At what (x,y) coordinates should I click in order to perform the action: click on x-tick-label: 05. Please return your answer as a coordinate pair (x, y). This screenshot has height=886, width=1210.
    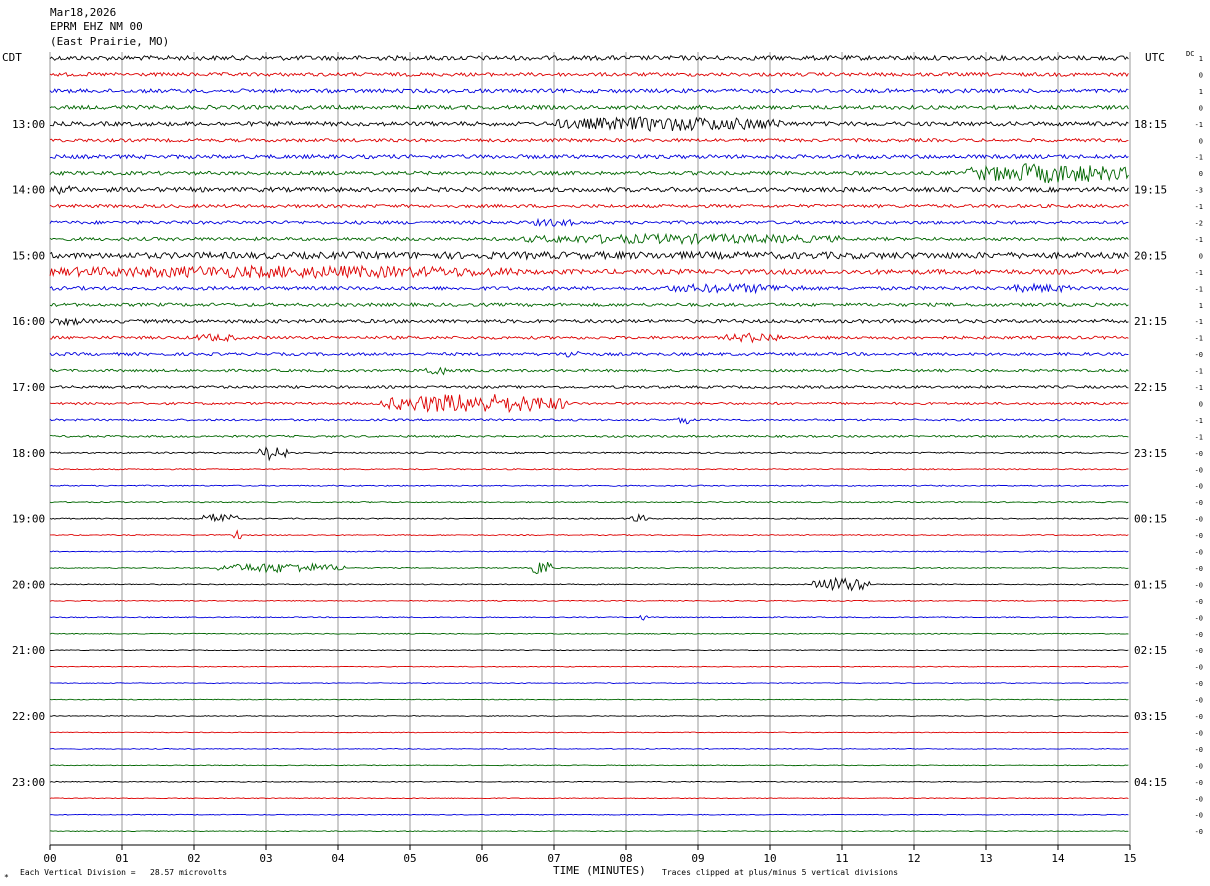
    Looking at the image, I should click on (409, 858).